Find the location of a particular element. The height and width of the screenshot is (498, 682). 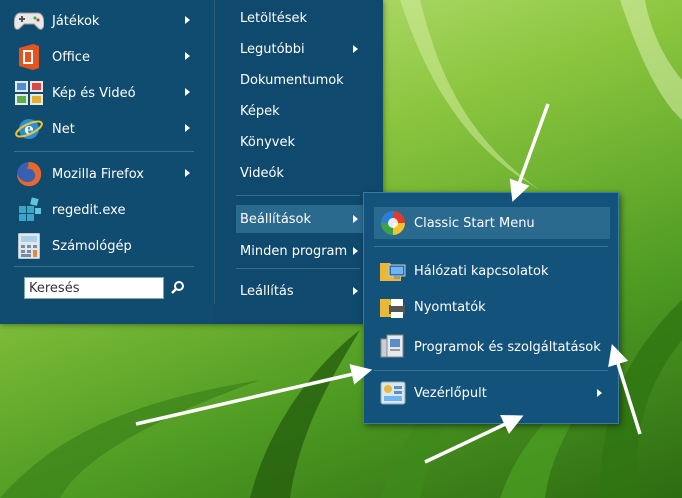

right-item-label: Képek is located at coordinates (260, 111).